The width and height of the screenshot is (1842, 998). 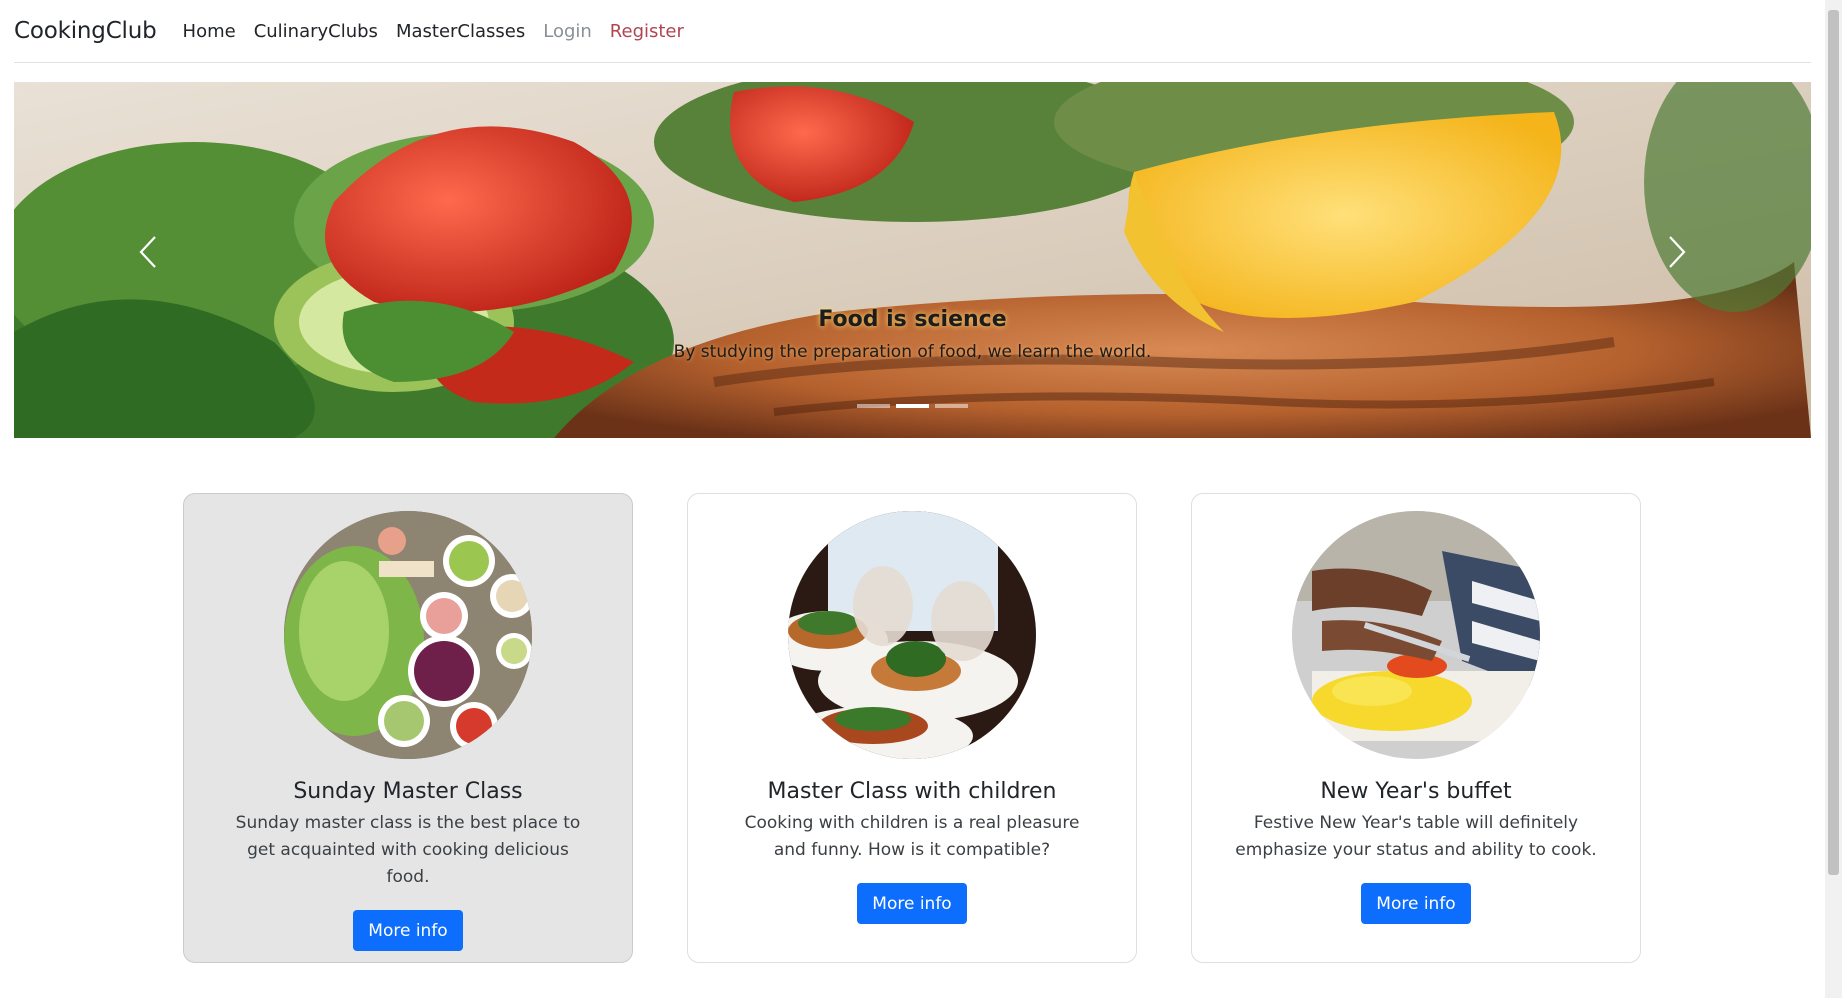 I want to click on card-title: Sunday Master Class, so click(x=408, y=791).